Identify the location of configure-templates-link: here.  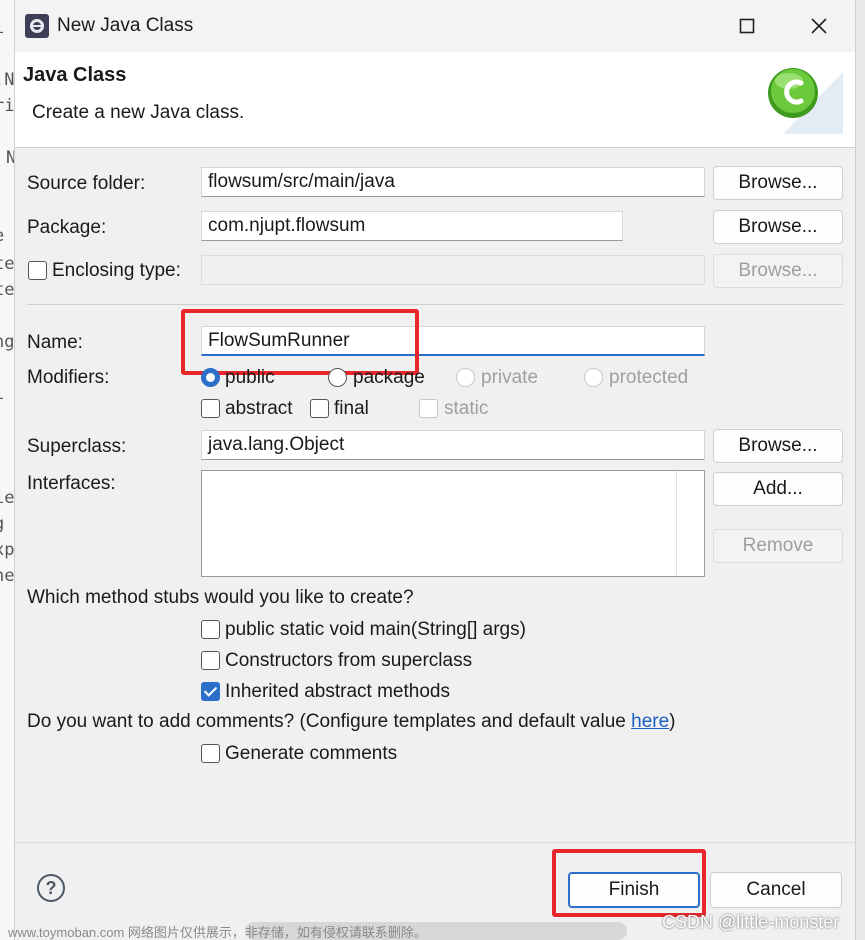
(650, 721).